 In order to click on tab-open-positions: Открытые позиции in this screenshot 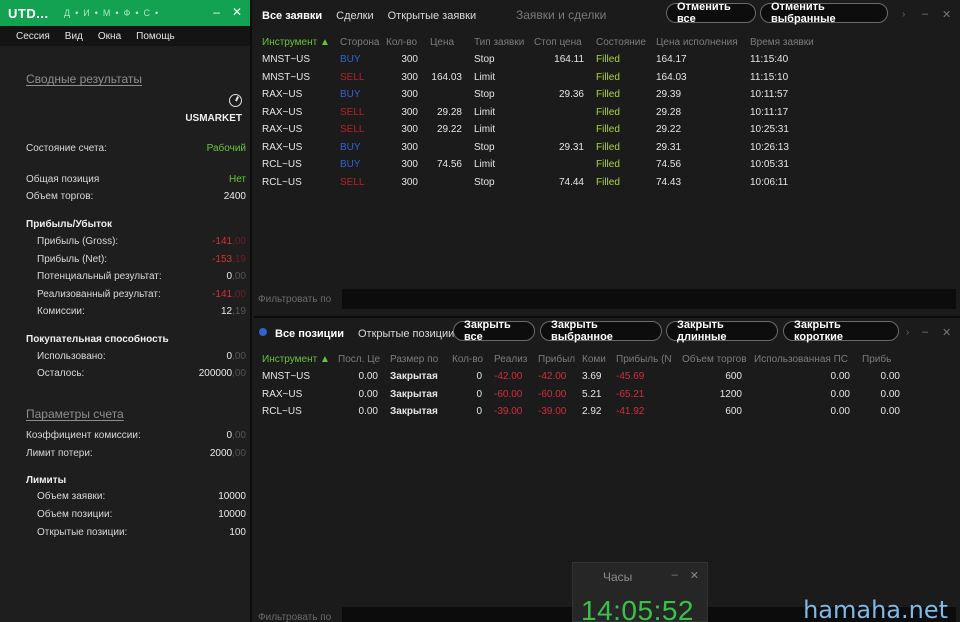, I will do `click(406, 334)`.